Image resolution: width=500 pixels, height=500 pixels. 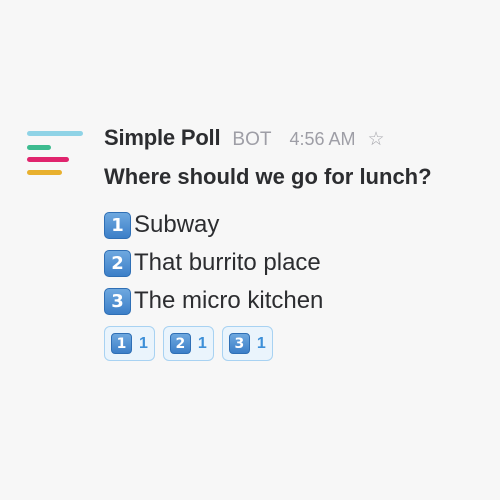 I want to click on option-label: That burrito place, so click(x=227, y=262).